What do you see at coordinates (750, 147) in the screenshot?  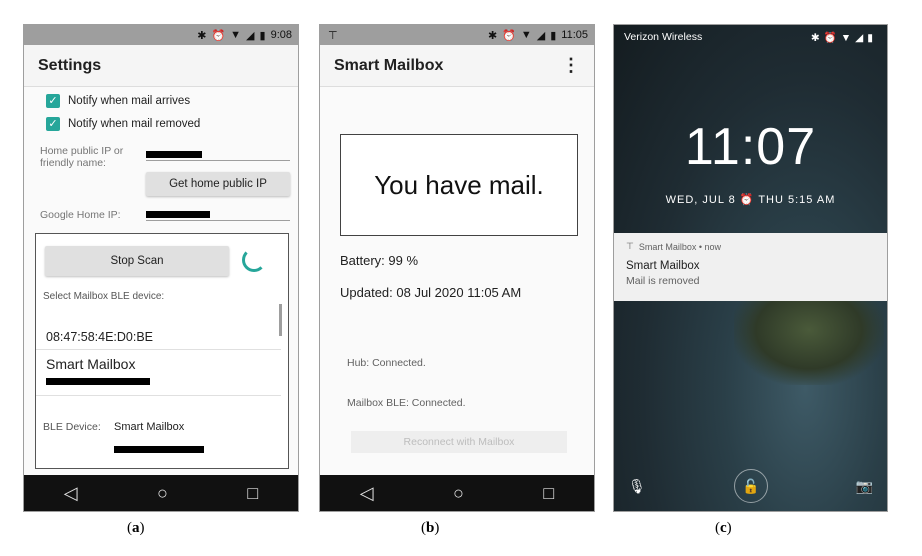 I see `lock-clock: 11:07` at bounding box center [750, 147].